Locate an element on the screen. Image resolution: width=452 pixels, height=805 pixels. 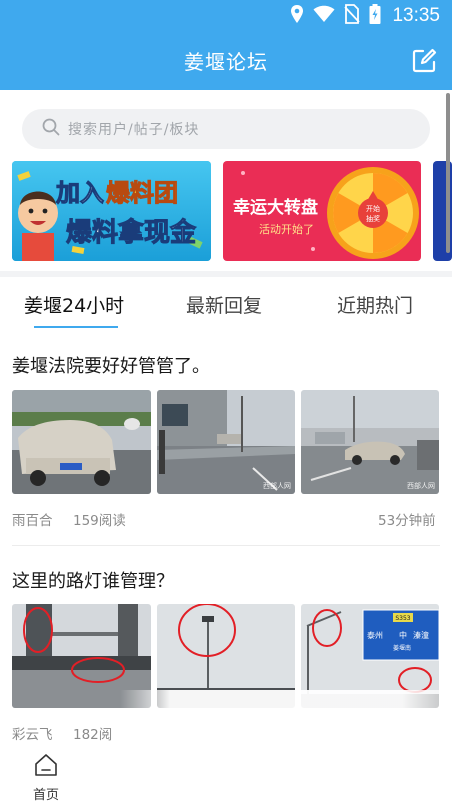
active-tab-indicator is located at coordinates (76, 327).